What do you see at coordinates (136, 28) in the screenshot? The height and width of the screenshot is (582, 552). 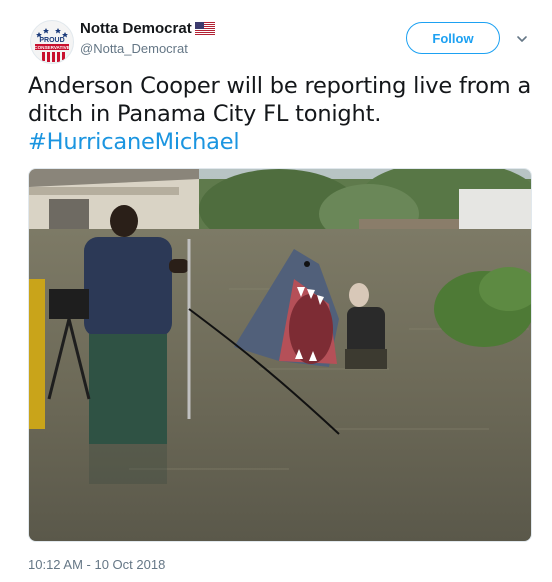 I see `author-display-name: Notta Democrat` at bounding box center [136, 28].